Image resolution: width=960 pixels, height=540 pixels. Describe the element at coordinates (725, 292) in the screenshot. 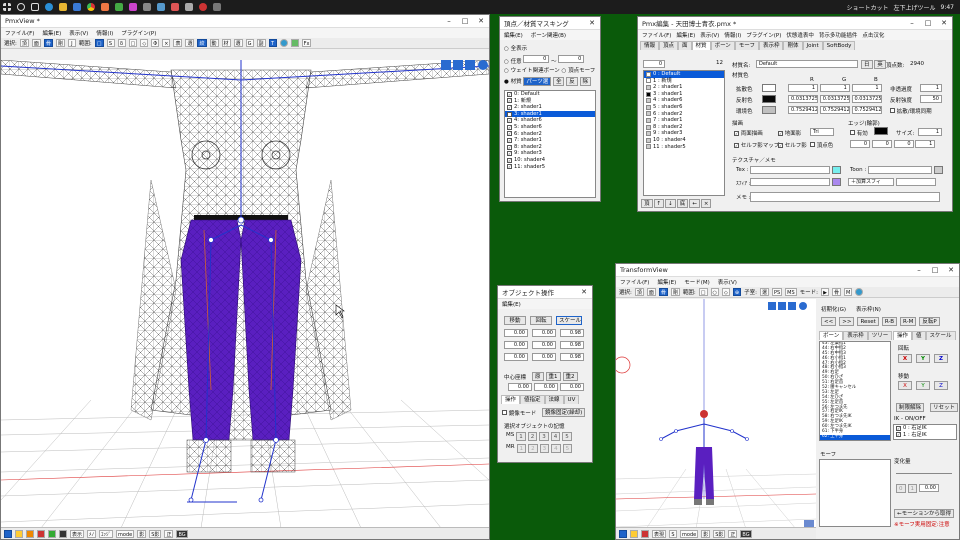

I see `tv-range-button: ◇` at that location.